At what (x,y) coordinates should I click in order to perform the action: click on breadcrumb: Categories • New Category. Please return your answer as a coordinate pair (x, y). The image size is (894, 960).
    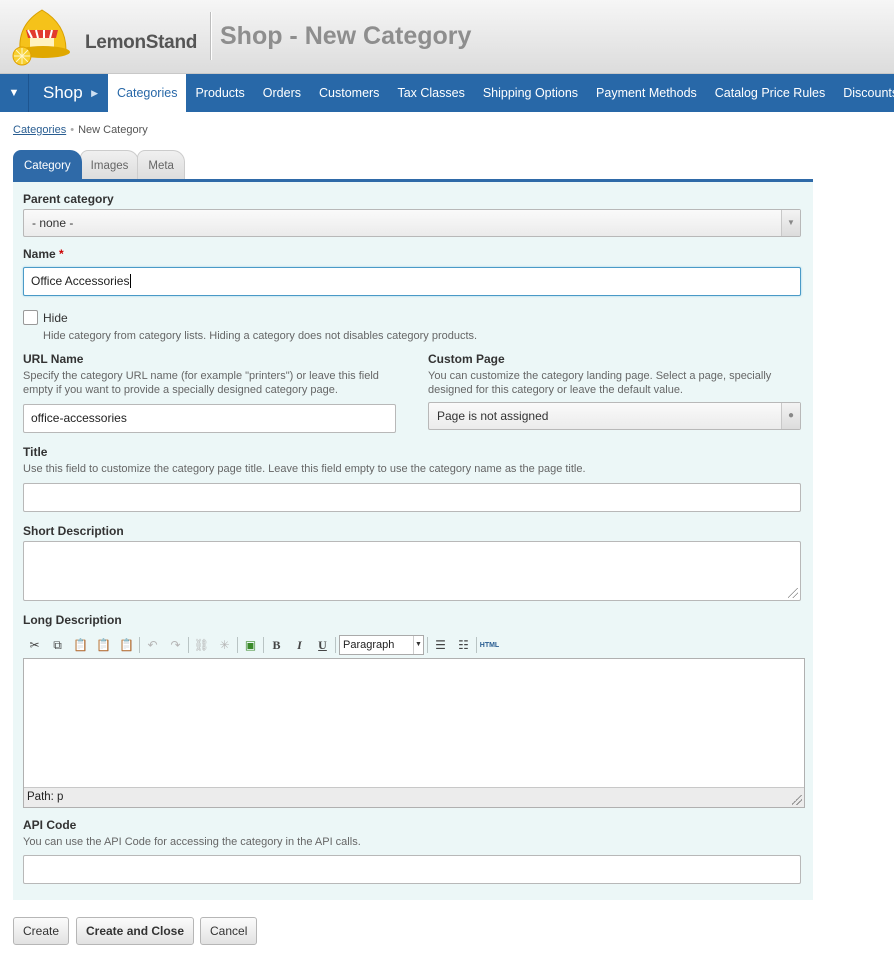
    Looking at the image, I should click on (80, 130).